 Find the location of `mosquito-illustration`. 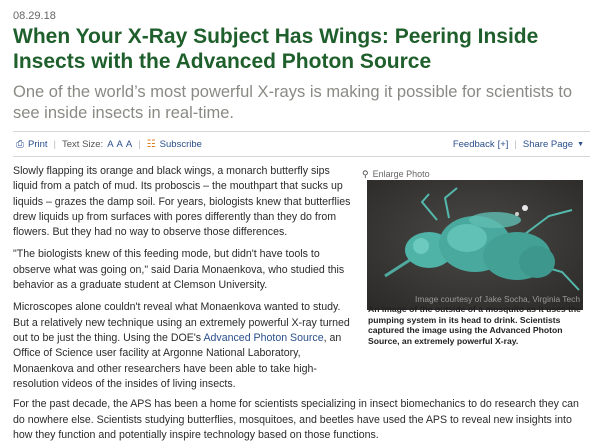

mosquito-illustration is located at coordinates (475, 245).